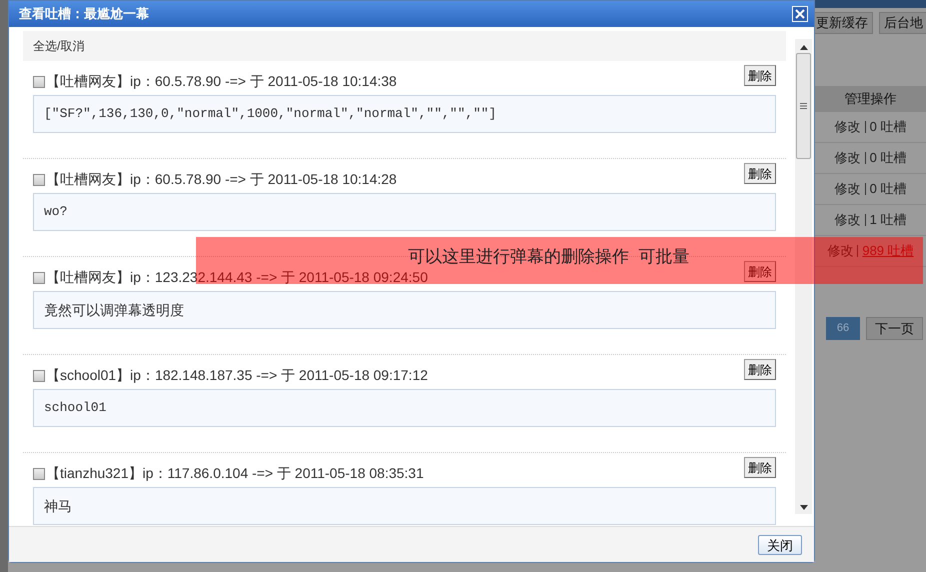  I want to click on scrollbar, so click(803, 276).